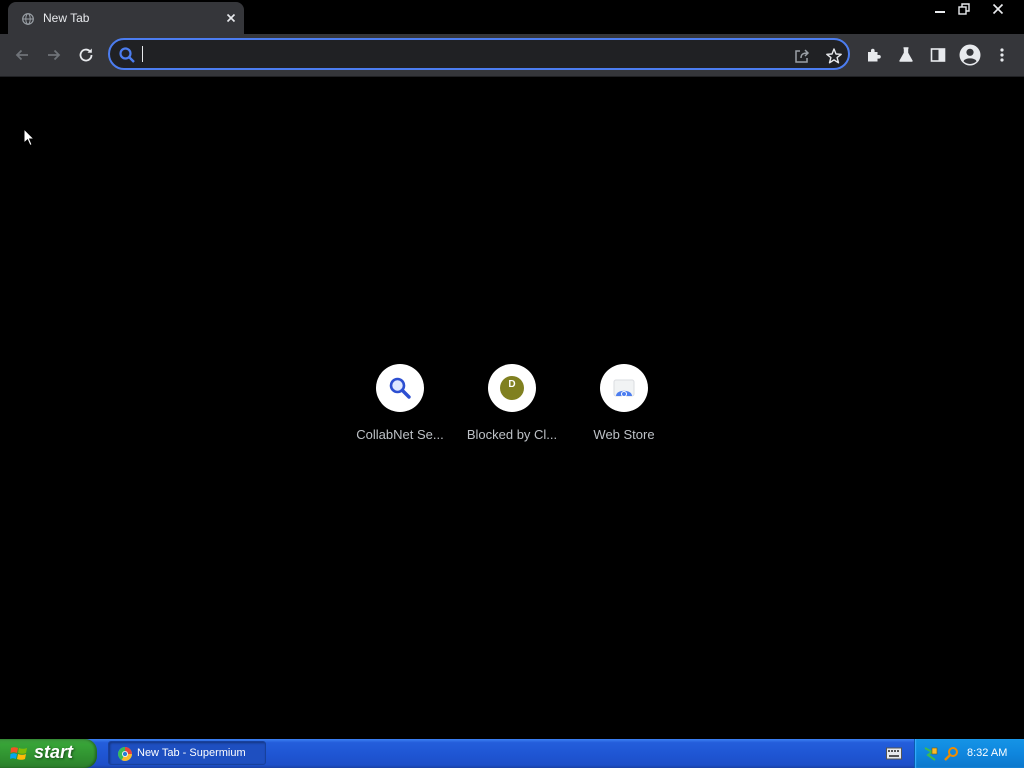  I want to click on back-button, so click(22, 55).